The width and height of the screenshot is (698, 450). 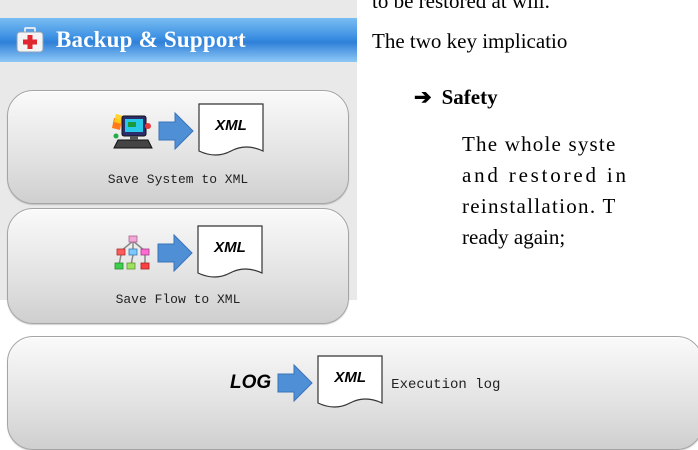 What do you see at coordinates (514, 237) in the screenshot?
I see `doc-para-line-4: ready again;` at bounding box center [514, 237].